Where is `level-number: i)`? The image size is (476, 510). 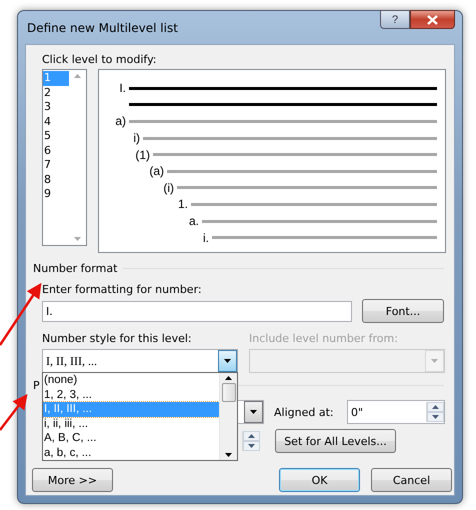
level-number: i) is located at coordinates (136, 138).